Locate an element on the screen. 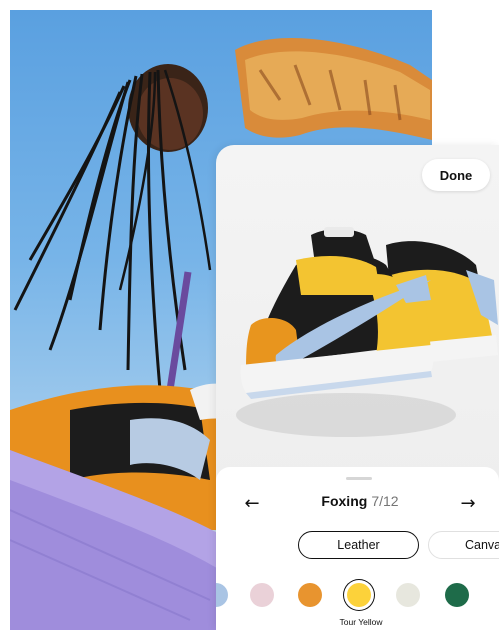 The image size is (499, 630). material-options: Leather Canvas is located at coordinates (357, 547).